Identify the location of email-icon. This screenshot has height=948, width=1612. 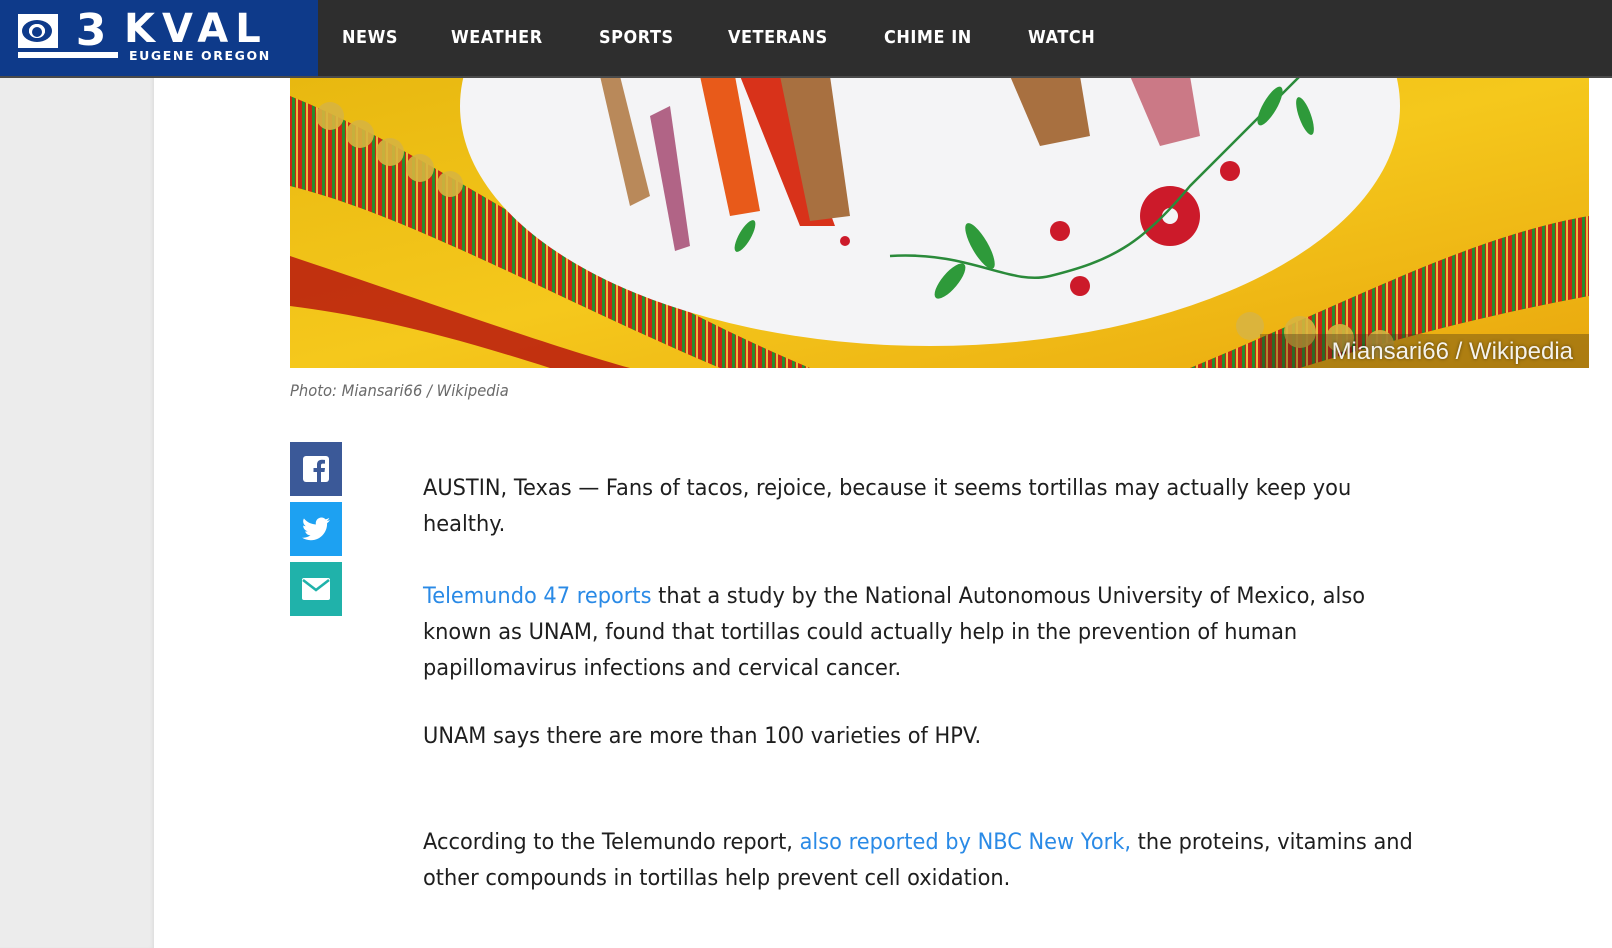
(316, 589).